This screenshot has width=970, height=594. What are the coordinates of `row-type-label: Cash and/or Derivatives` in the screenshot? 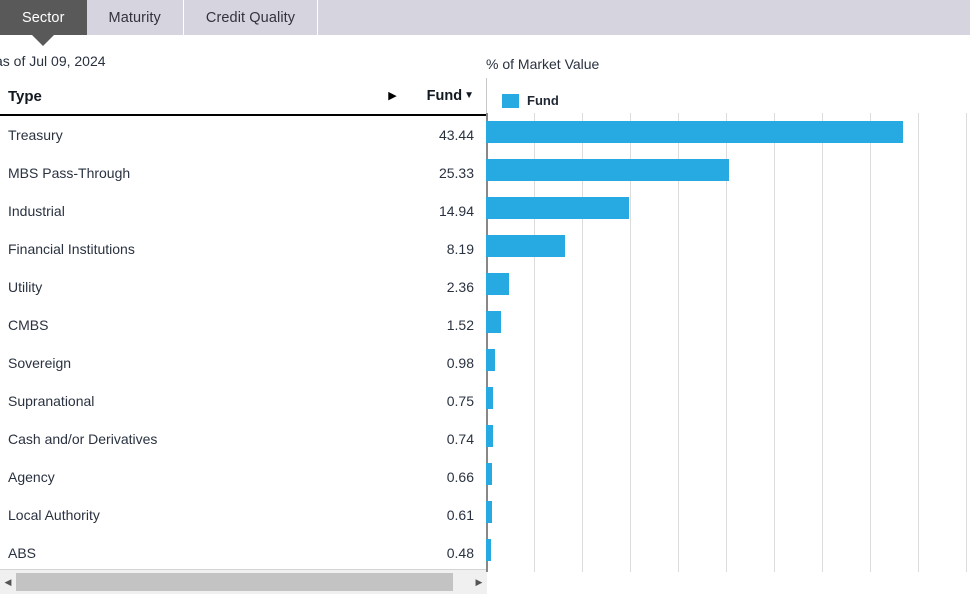 It's located at (83, 439).